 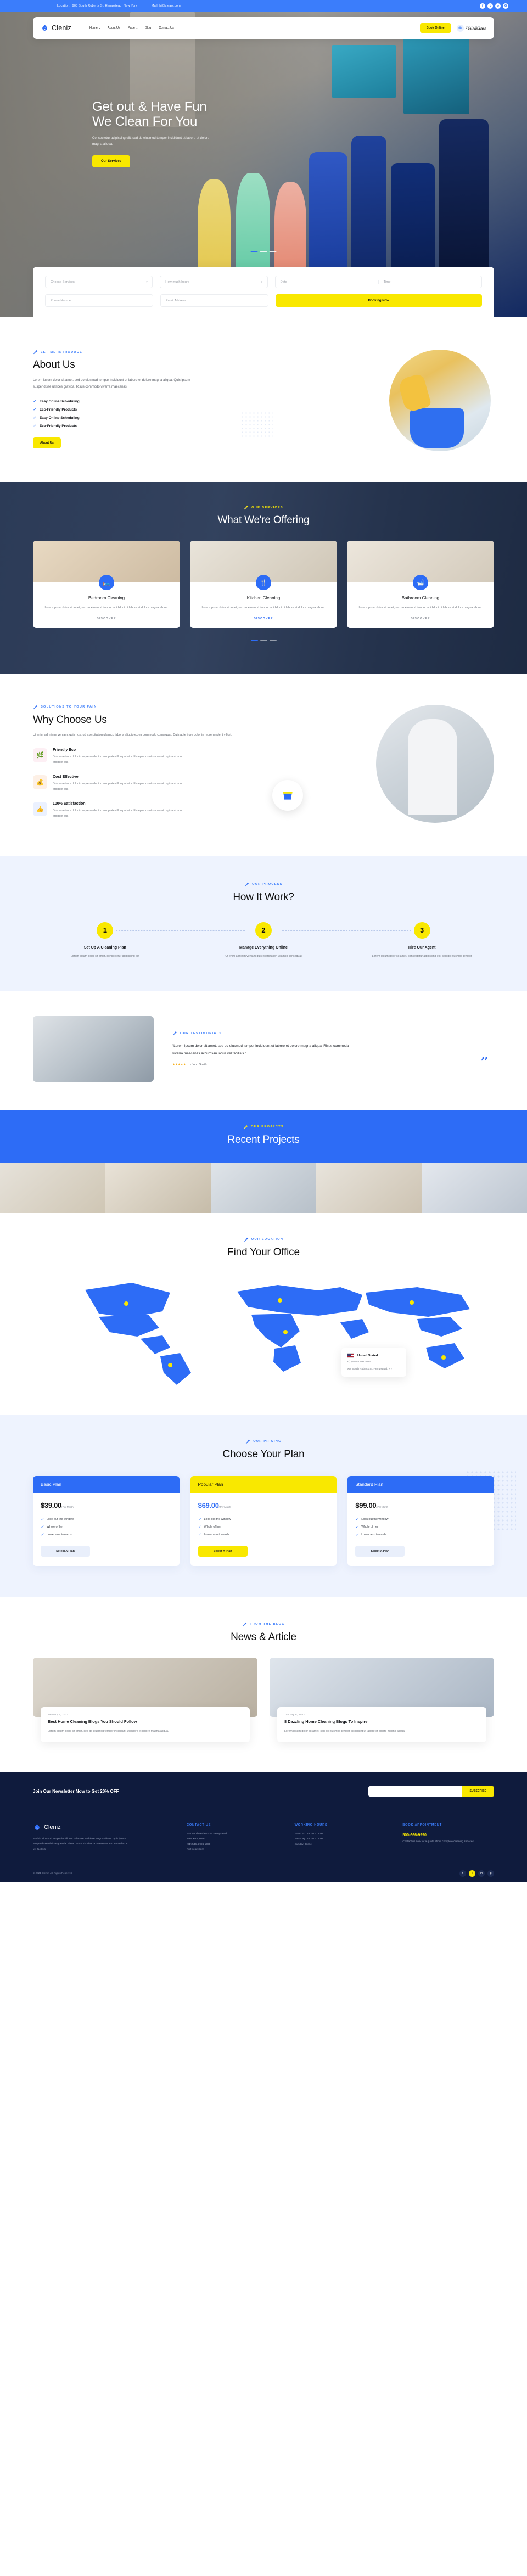 What do you see at coordinates (263, 520) in the screenshot?
I see `services-title: What We're Offering` at bounding box center [263, 520].